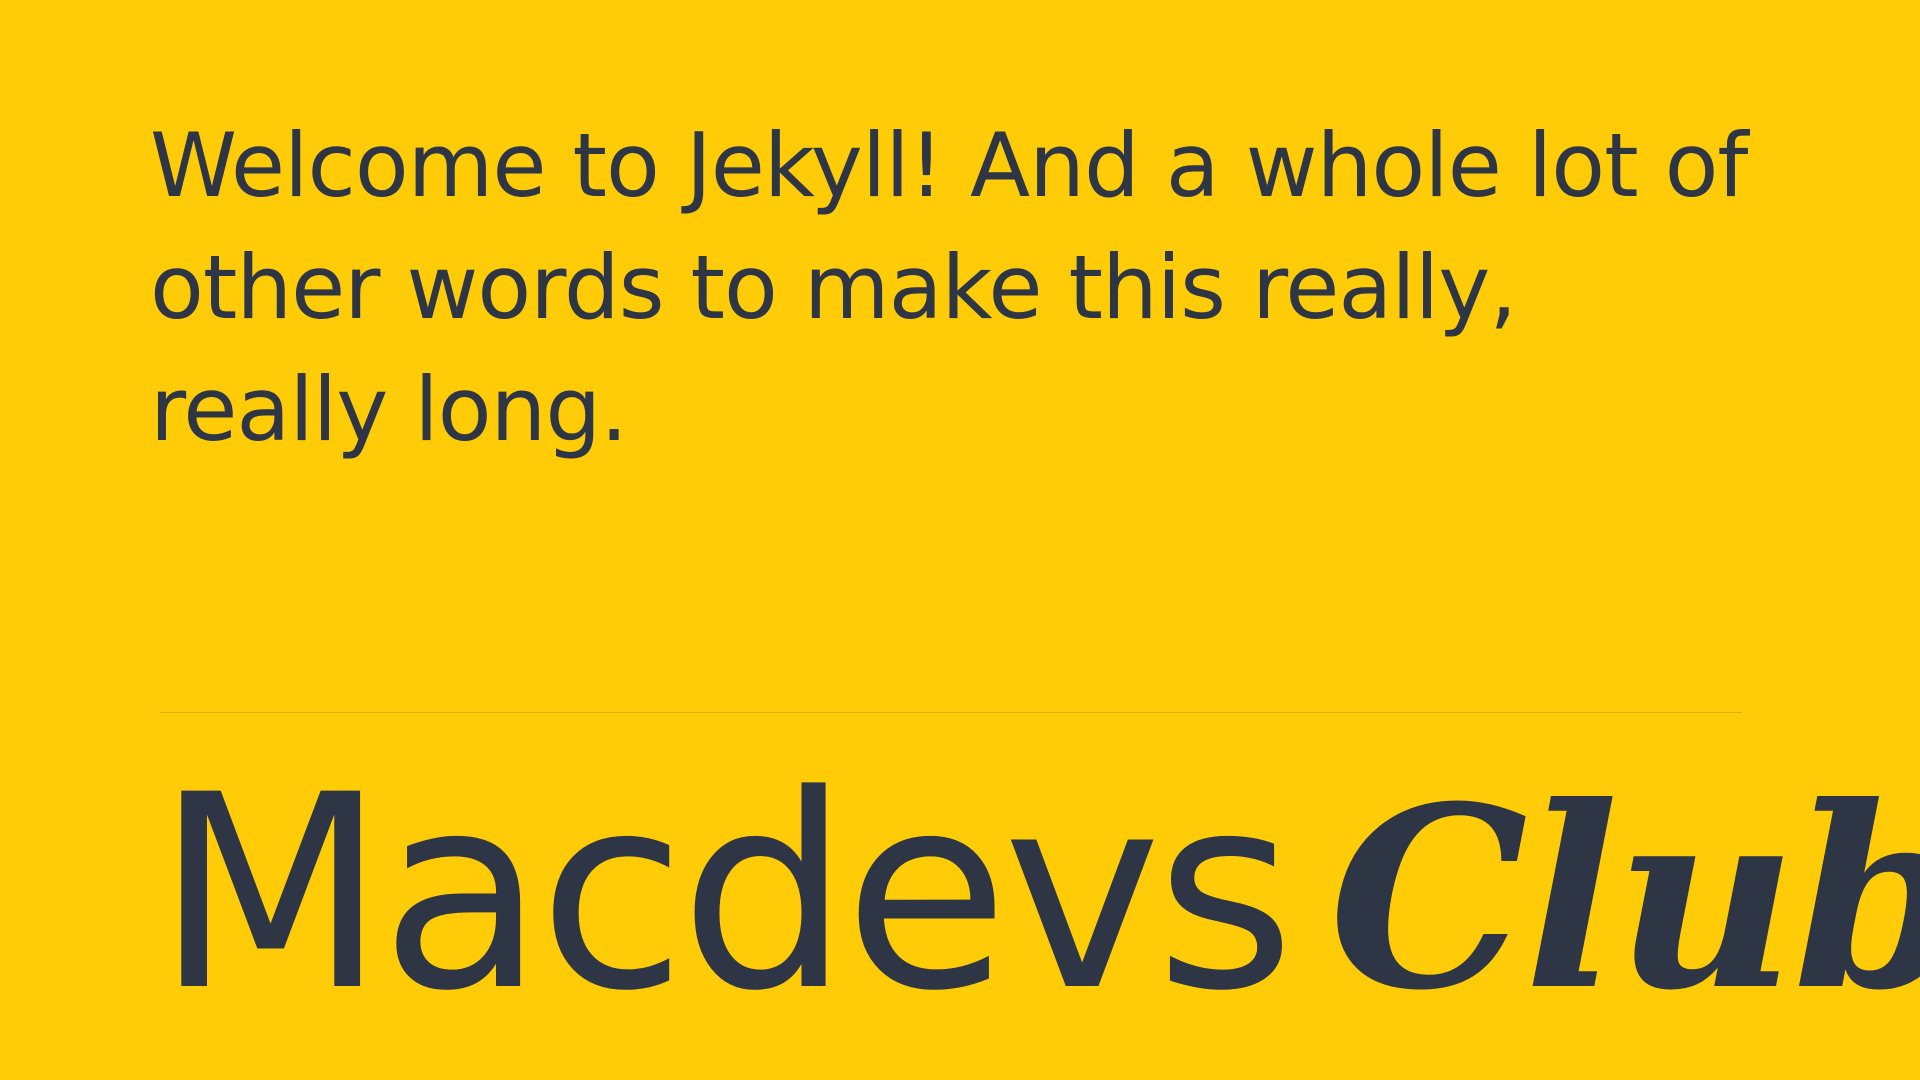  What do you see at coordinates (1624, 898) in the screenshot?
I see `brand-name-script: Club` at bounding box center [1624, 898].